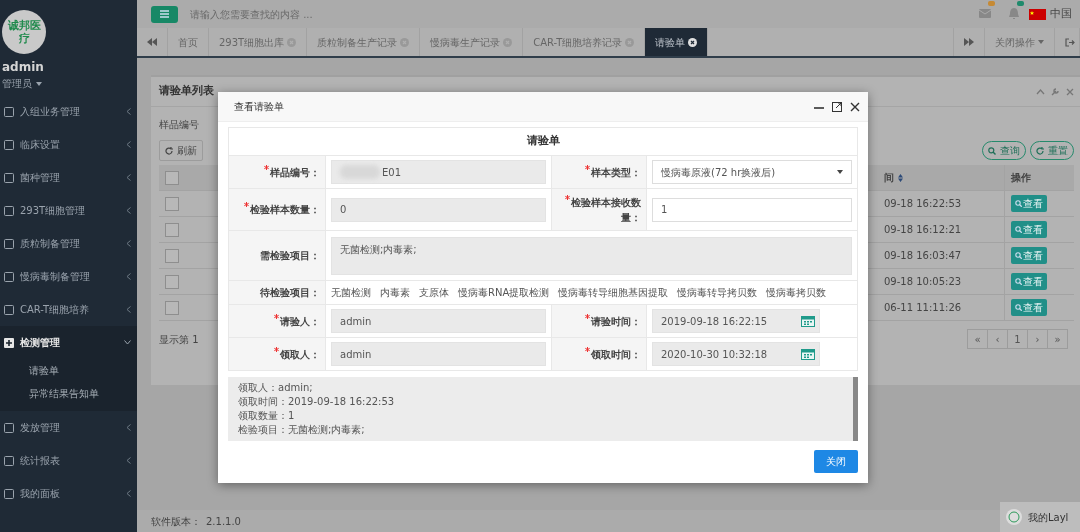 The width and height of the screenshot is (1080, 532). I want to click on sidebar-item: 入组业务管理, so click(68, 111).